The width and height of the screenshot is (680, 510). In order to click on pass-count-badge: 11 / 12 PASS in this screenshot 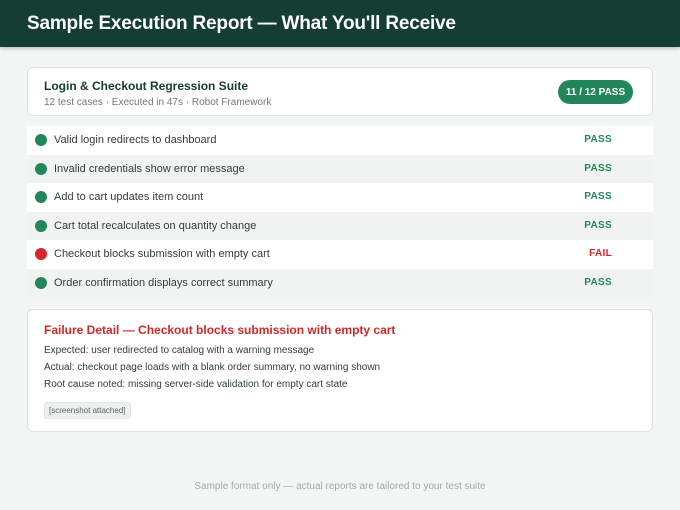, I will do `click(595, 92)`.